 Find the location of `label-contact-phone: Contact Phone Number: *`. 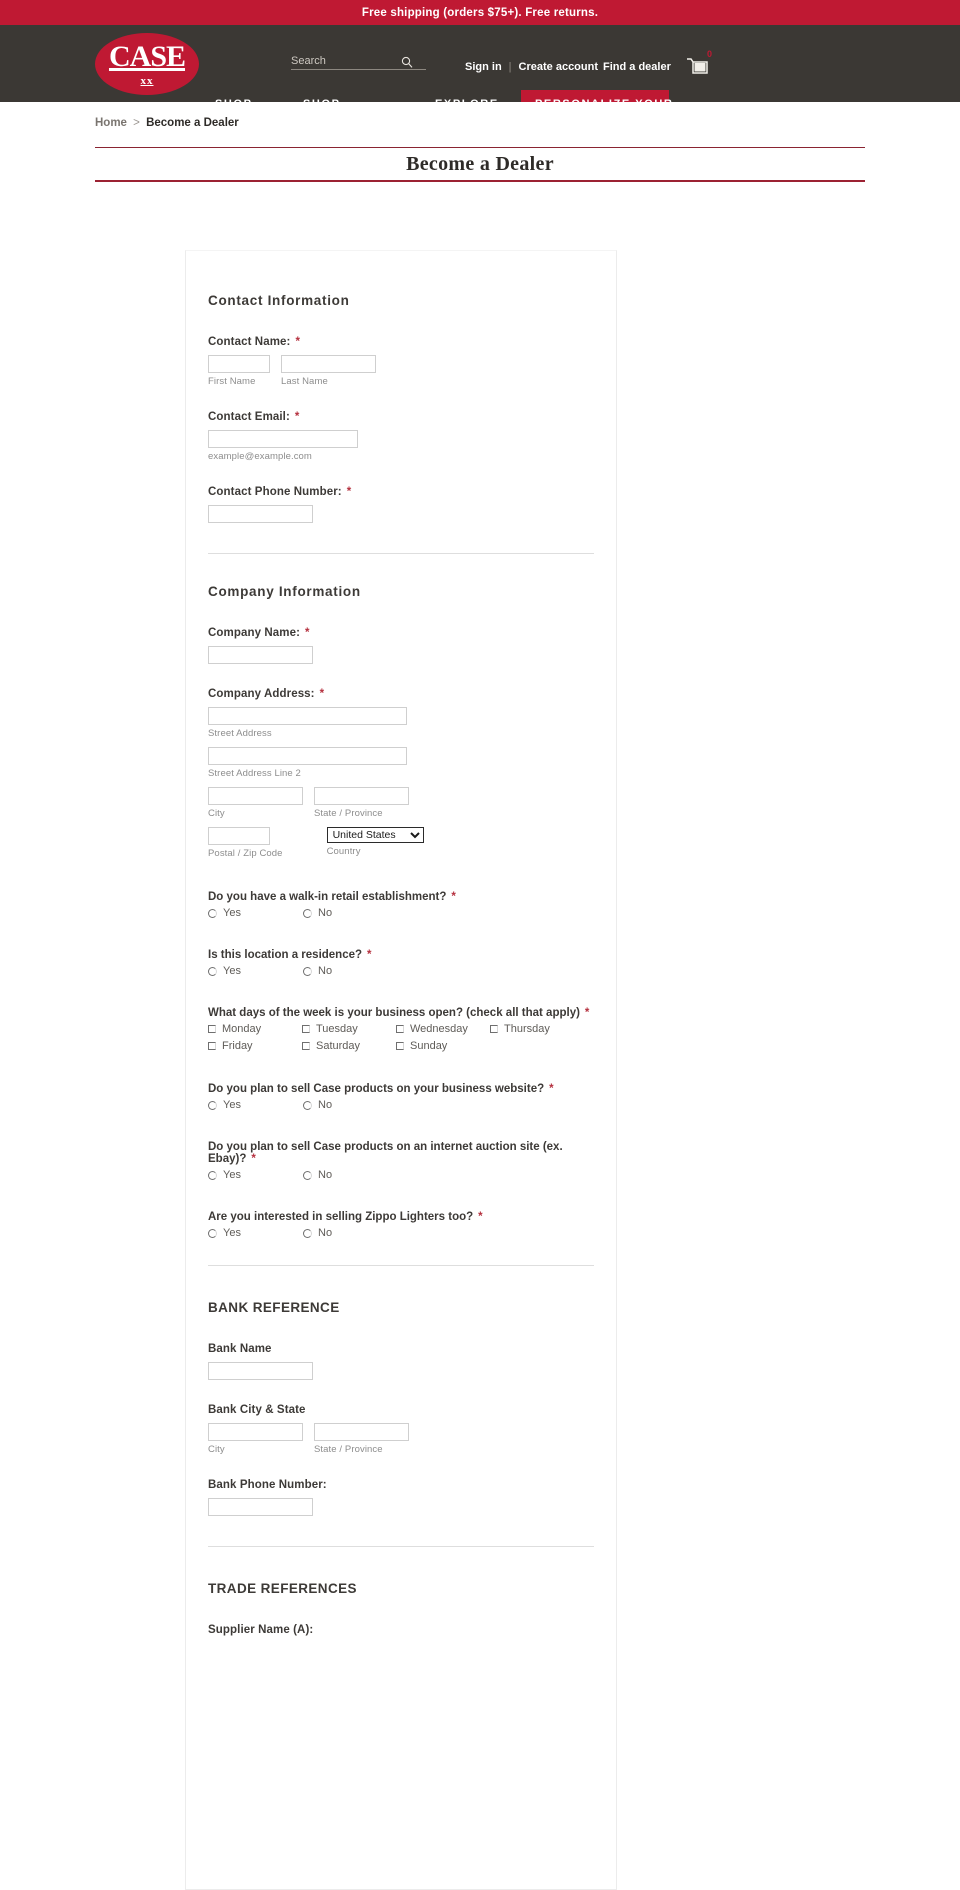

label-contact-phone: Contact Phone Number: * is located at coordinates (401, 492).